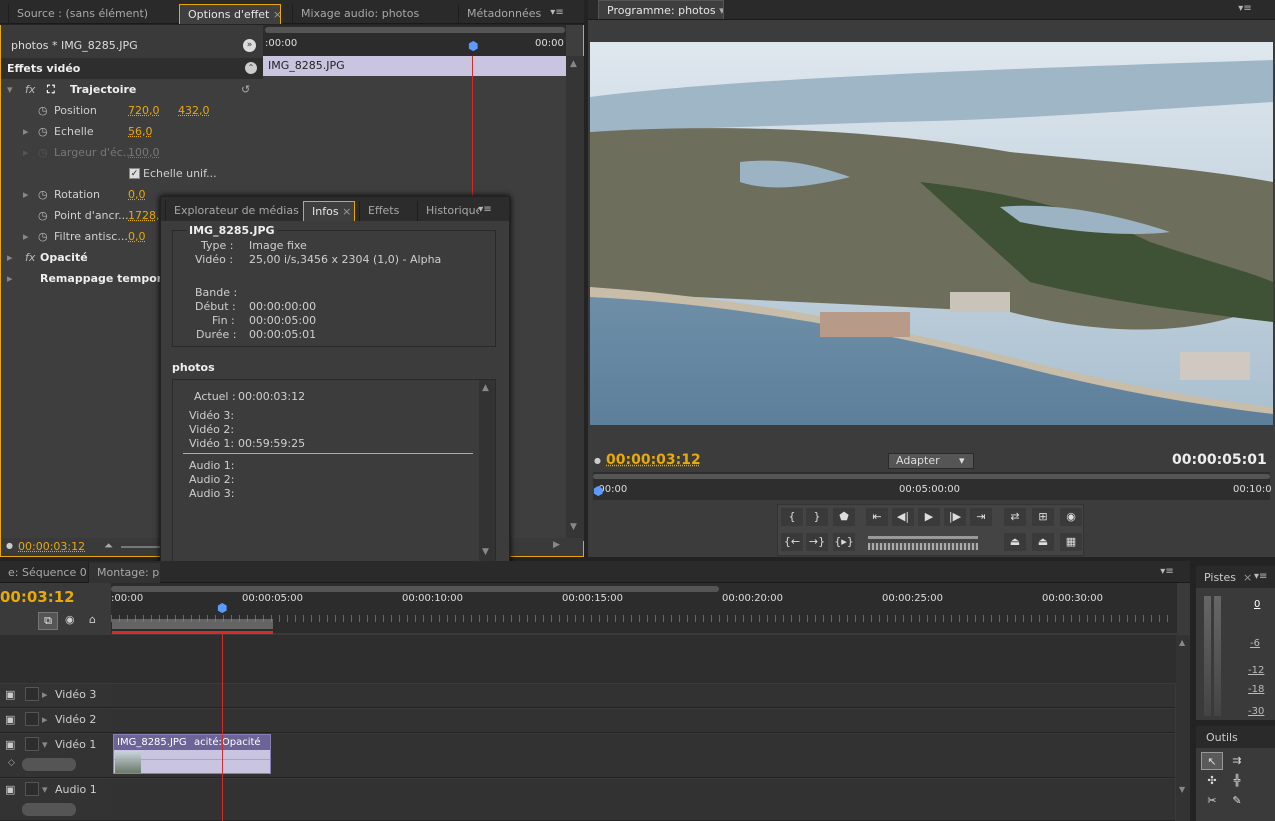 This screenshot has width=1275, height=821. What do you see at coordinates (70, 619) in the screenshot?
I see `marker-icon: ◉` at bounding box center [70, 619].